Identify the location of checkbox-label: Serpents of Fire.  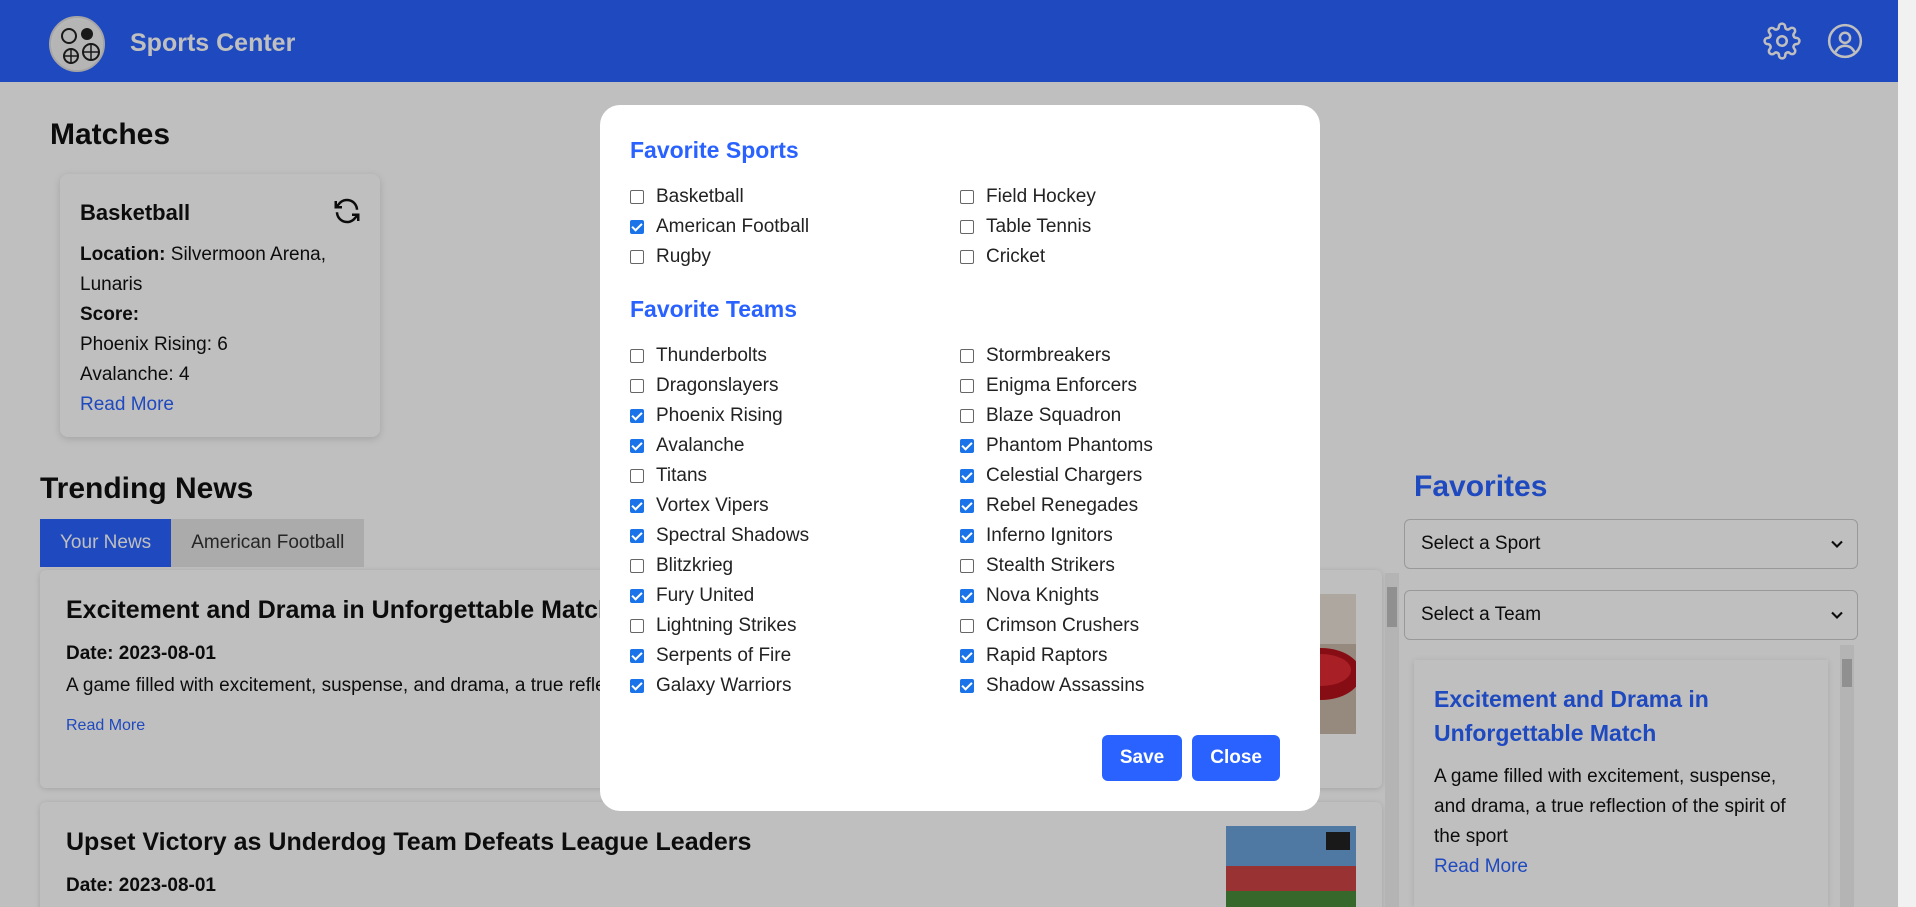
(724, 655).